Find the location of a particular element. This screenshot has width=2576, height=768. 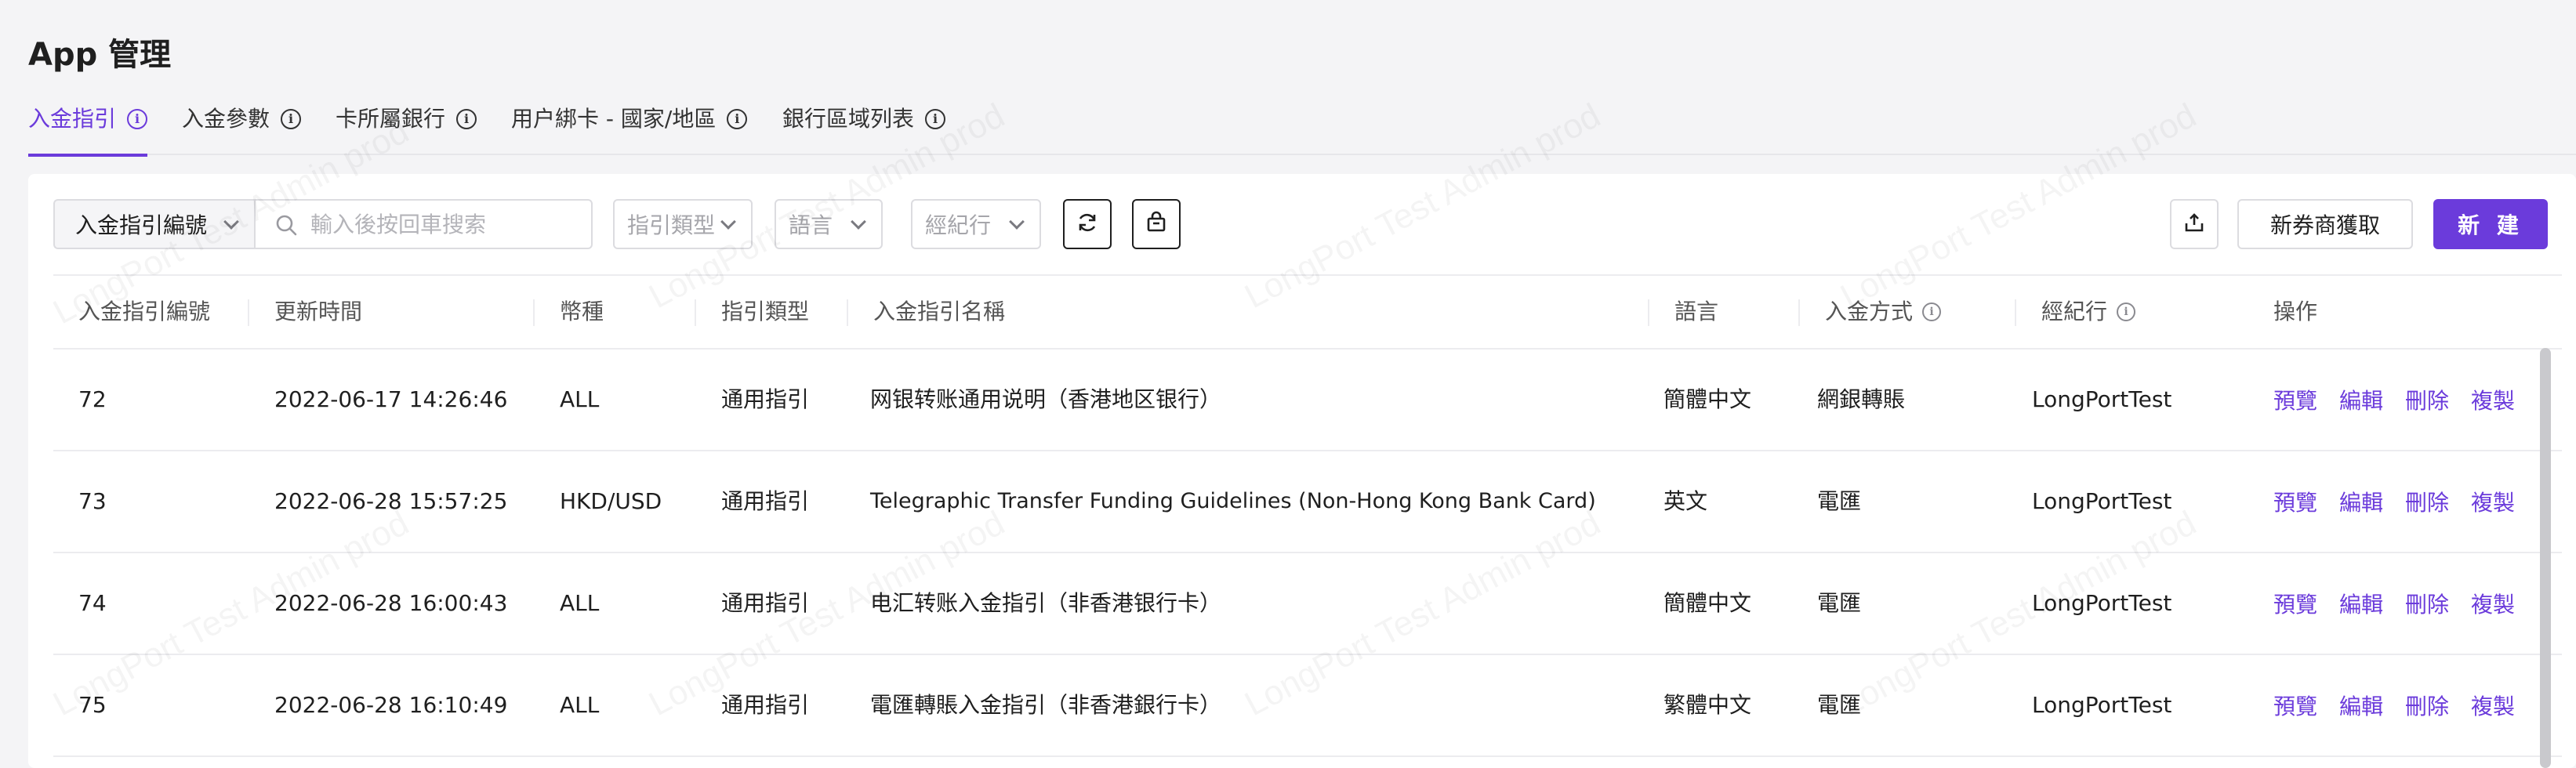

col-header-name: 入金指引名稱 is located at coordinates (940, 311).